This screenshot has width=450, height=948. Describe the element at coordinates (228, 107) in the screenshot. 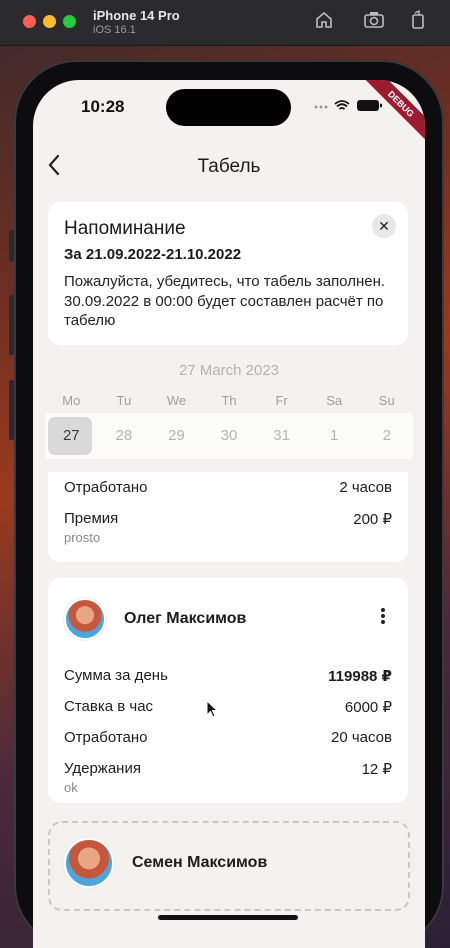

I see `dynamic-island` at that location.